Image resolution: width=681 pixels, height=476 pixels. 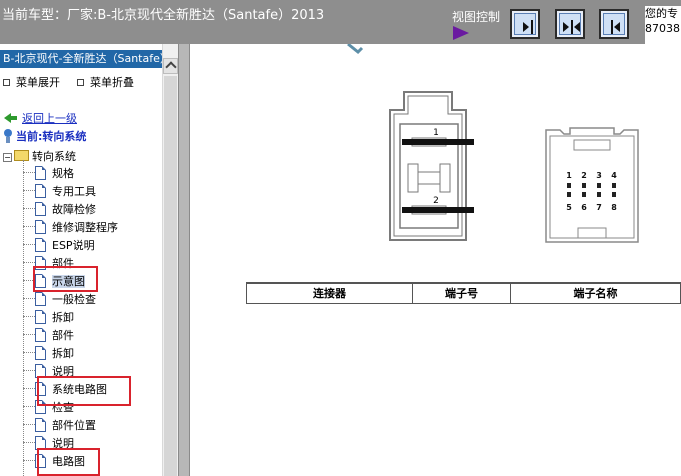 I want to click on panel-split-icon, so click(x=570, y=24).